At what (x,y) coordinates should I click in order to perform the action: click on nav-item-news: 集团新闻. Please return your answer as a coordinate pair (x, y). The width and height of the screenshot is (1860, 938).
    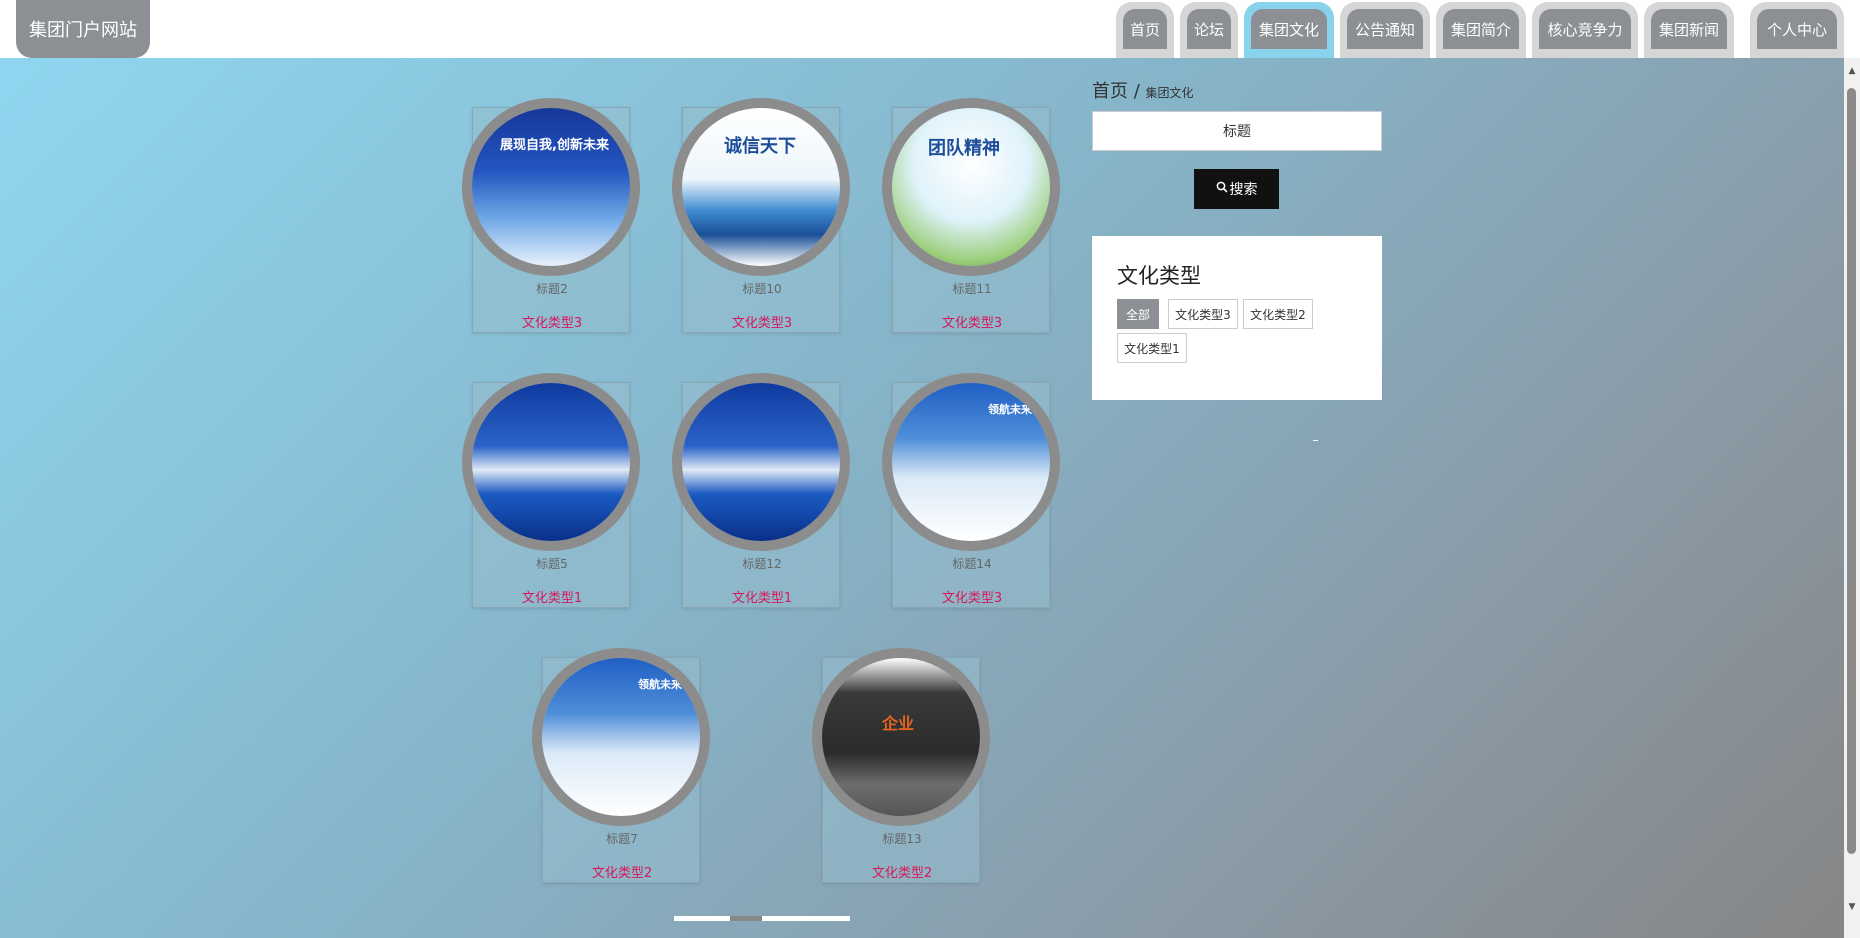
    Looking at the image, I should click on (1689, 30).